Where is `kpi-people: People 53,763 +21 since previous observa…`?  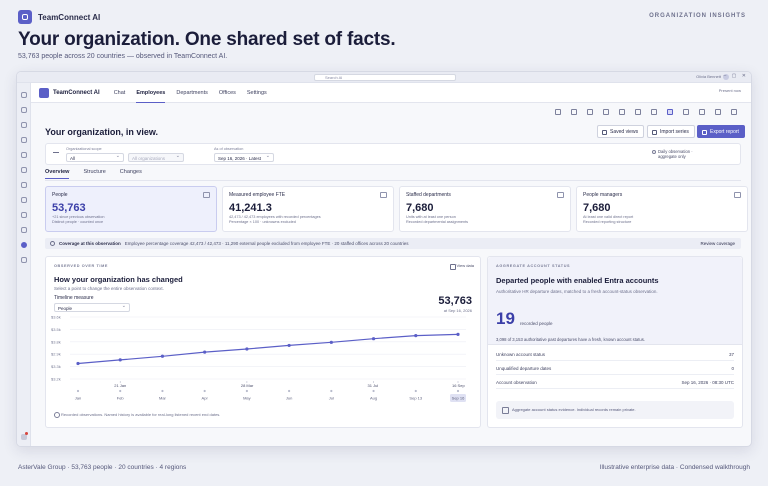
kpi-people: People 53,763 +21 since previous observa… is located at coordinates (131, 209).